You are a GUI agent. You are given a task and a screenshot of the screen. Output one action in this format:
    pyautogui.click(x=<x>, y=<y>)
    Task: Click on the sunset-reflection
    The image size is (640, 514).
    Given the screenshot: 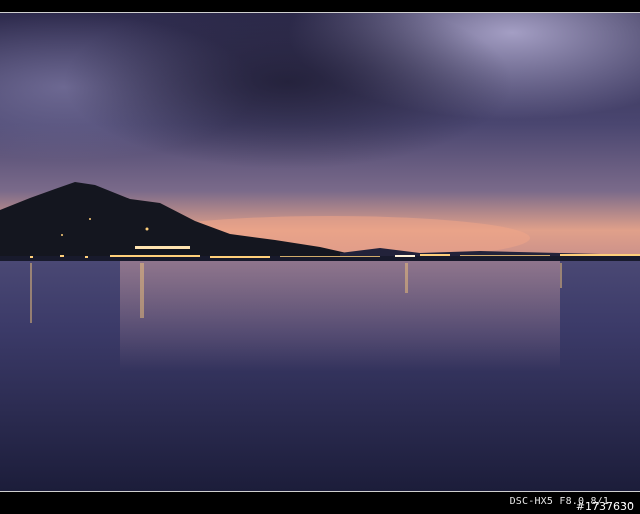 What is the action you would take?
    pyautogui.click(x=340, y=316)
    